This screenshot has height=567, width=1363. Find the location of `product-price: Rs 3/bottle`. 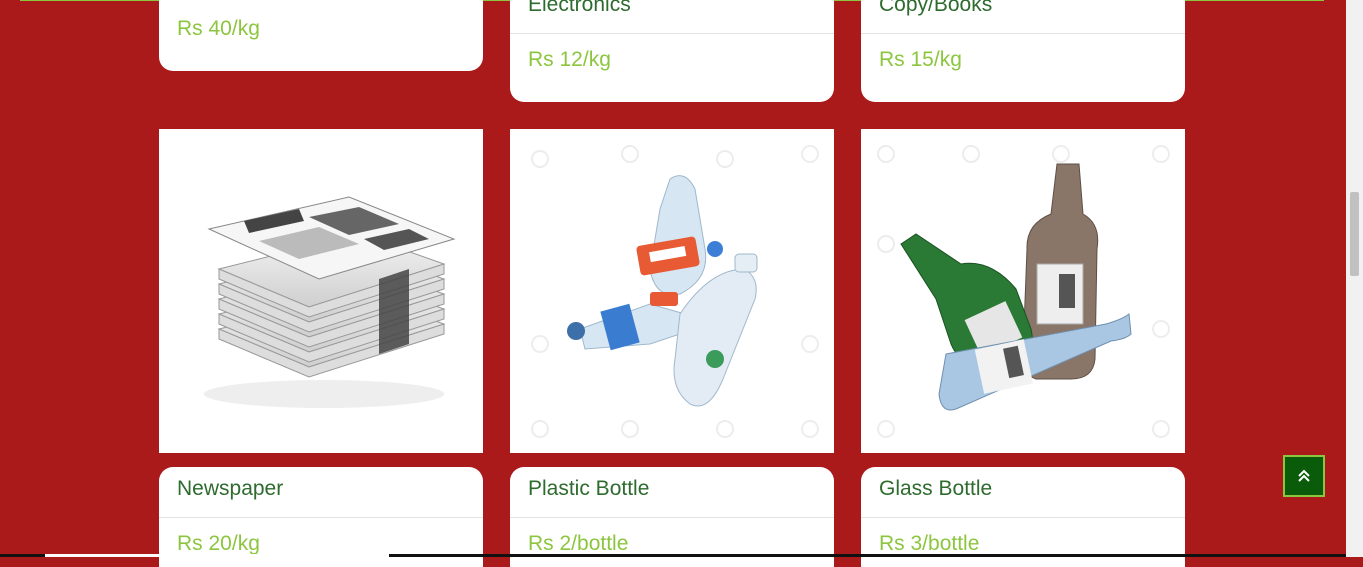

product-price: Rs 3/bottle is located at coordinates (929, 543).